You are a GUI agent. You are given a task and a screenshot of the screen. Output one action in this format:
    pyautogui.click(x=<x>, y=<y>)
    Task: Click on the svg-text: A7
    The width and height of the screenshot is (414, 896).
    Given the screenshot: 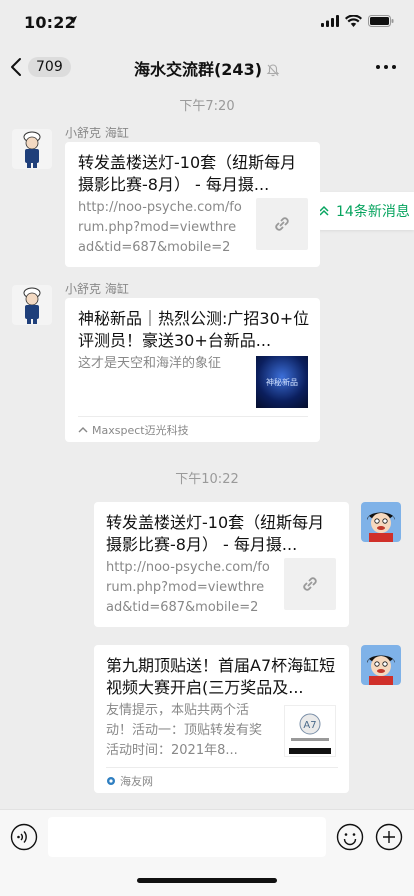 What is the action you would take?
    pyautogui.click(x=309, y=725)
    